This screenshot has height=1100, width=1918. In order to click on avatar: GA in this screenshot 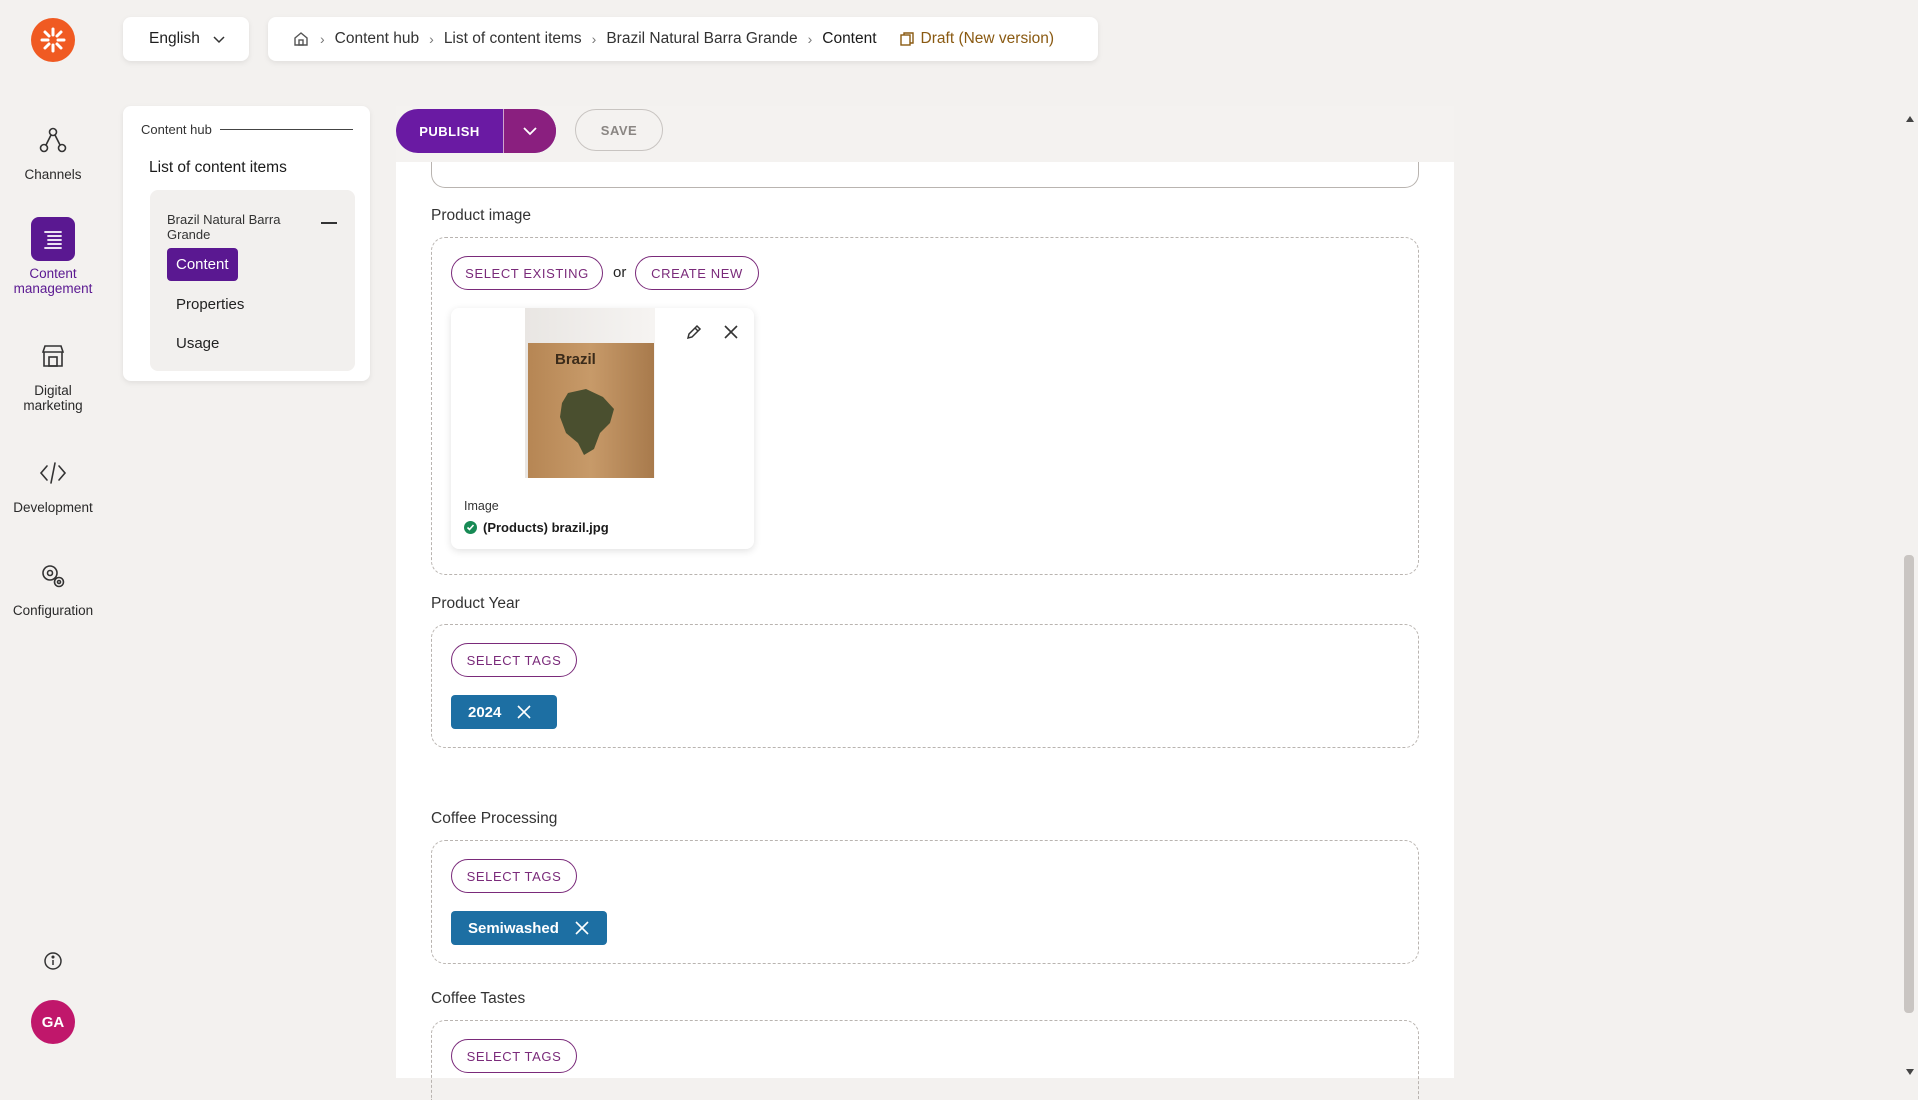, I will do `click(53, 1022)`.